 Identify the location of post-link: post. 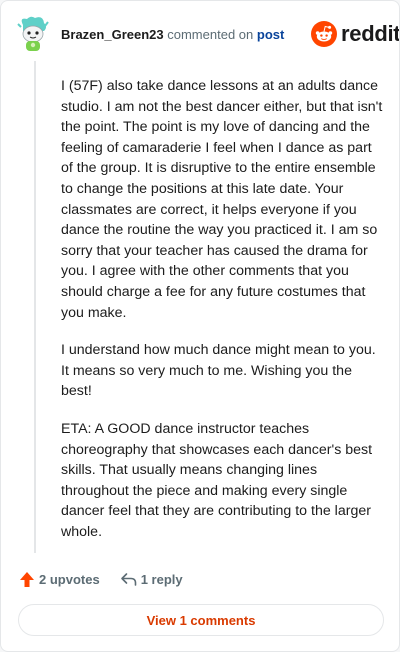
(270, 34).